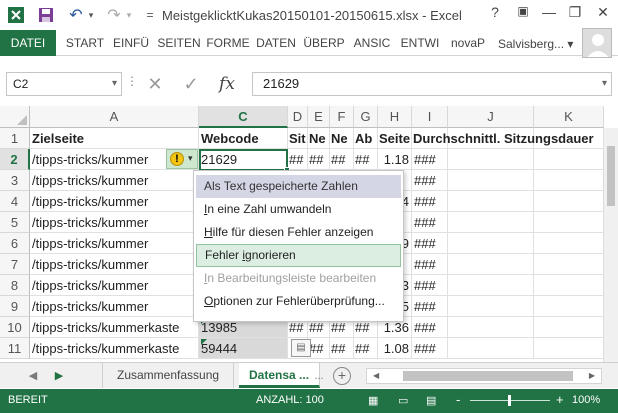  I want to click on tab-entwicklertools: ENTWI, so click(420, 43).